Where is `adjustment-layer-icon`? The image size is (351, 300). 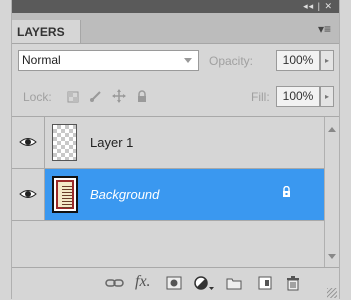 adjustment-layer-icon is located at coordinates (205, 284).